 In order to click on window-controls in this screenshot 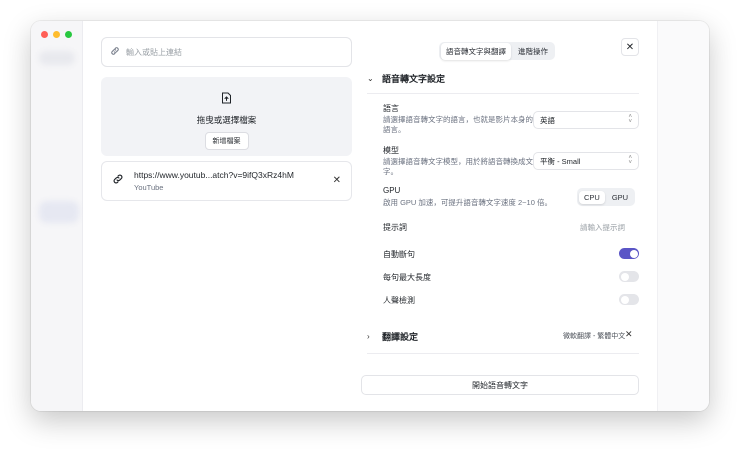, I will do `click(56, 34)`.